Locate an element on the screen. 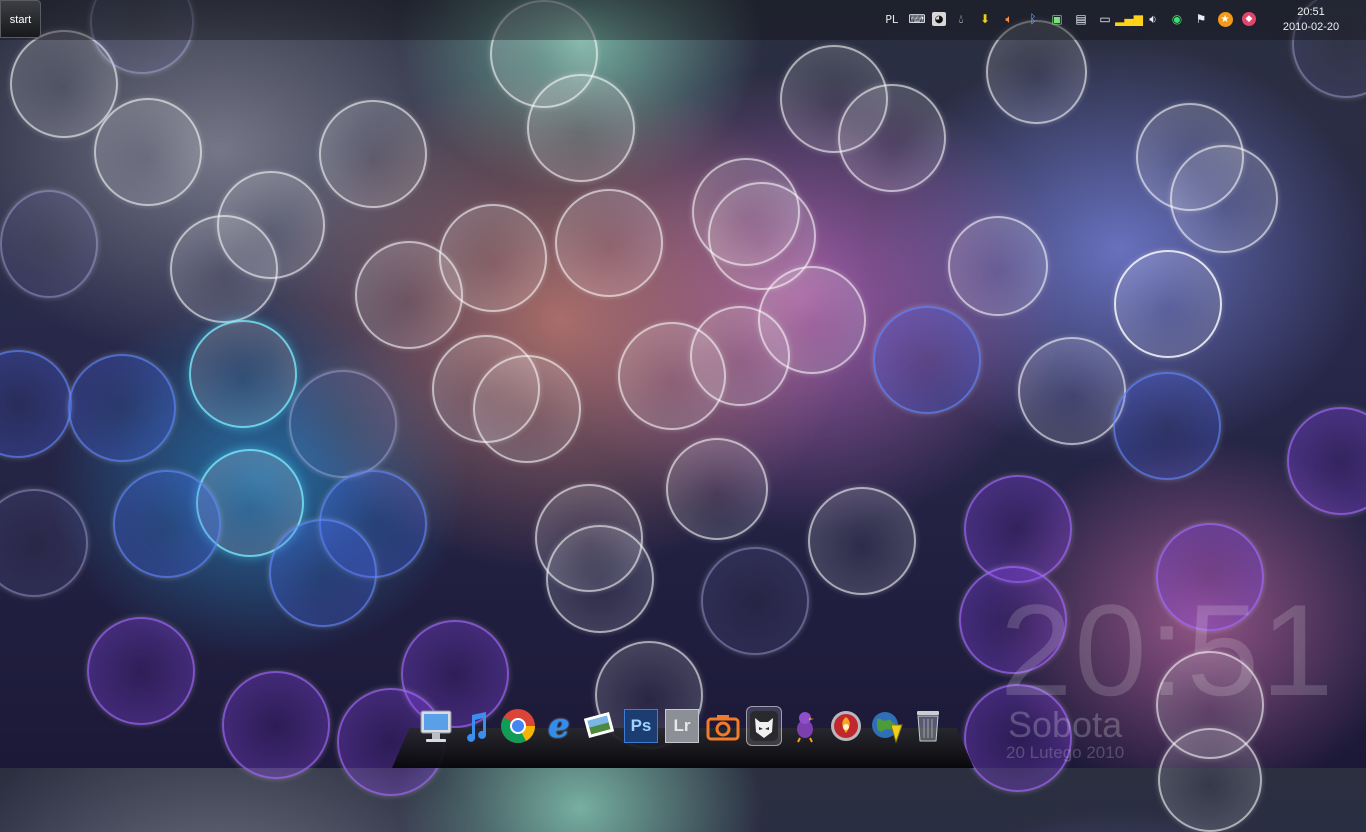 Image resolution: width=1366 pixels, height=832 pixels. desktop-clock-widget: 20:51 Sobota 20 Lutego 2010 is located at coordinates (1167, 674).